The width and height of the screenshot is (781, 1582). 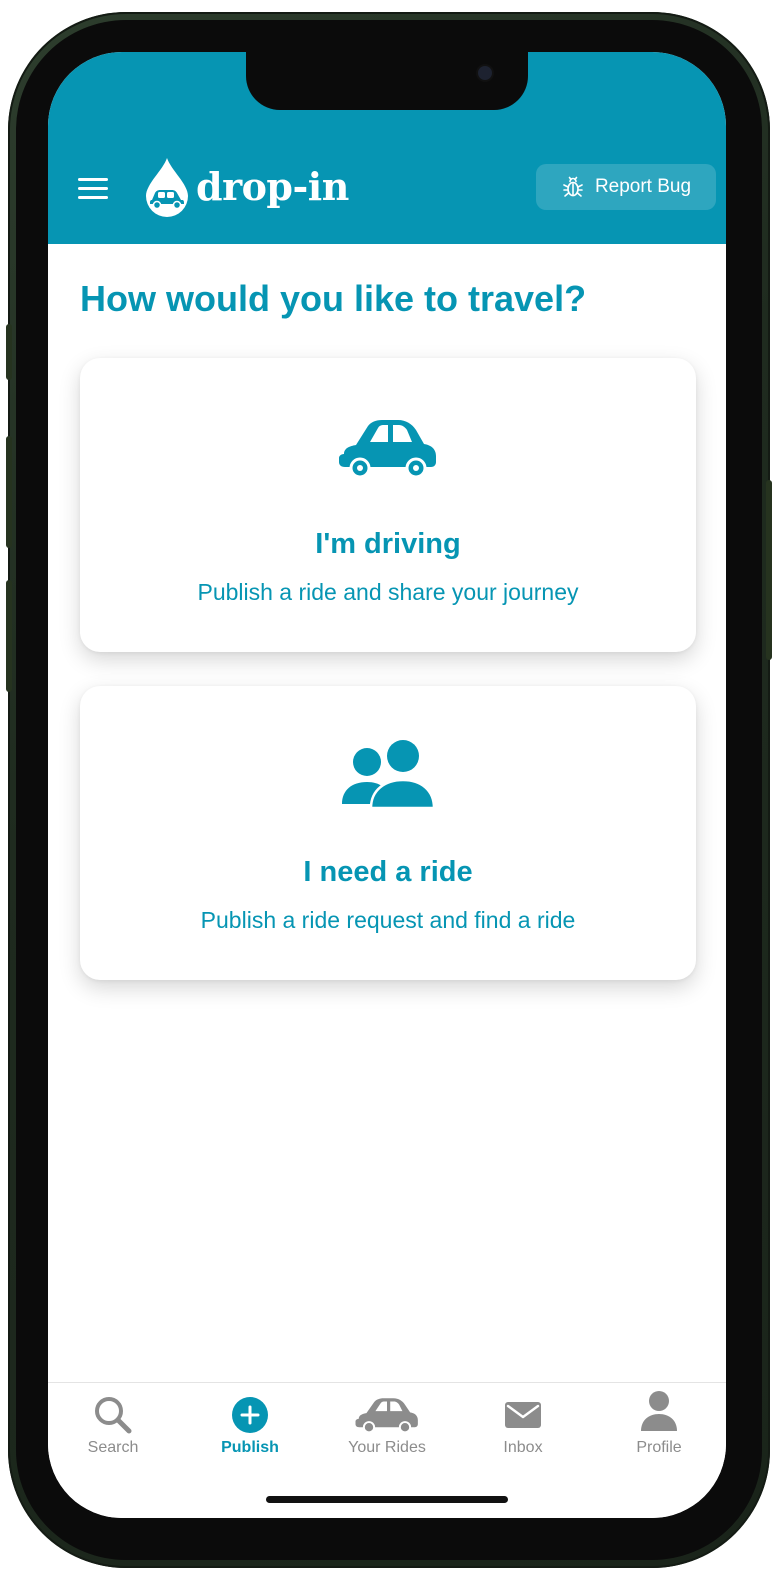 What do you see at coordinates (9, 636) in the screenshot?
I see `volume-down-button` at bounding box center [9, 636].